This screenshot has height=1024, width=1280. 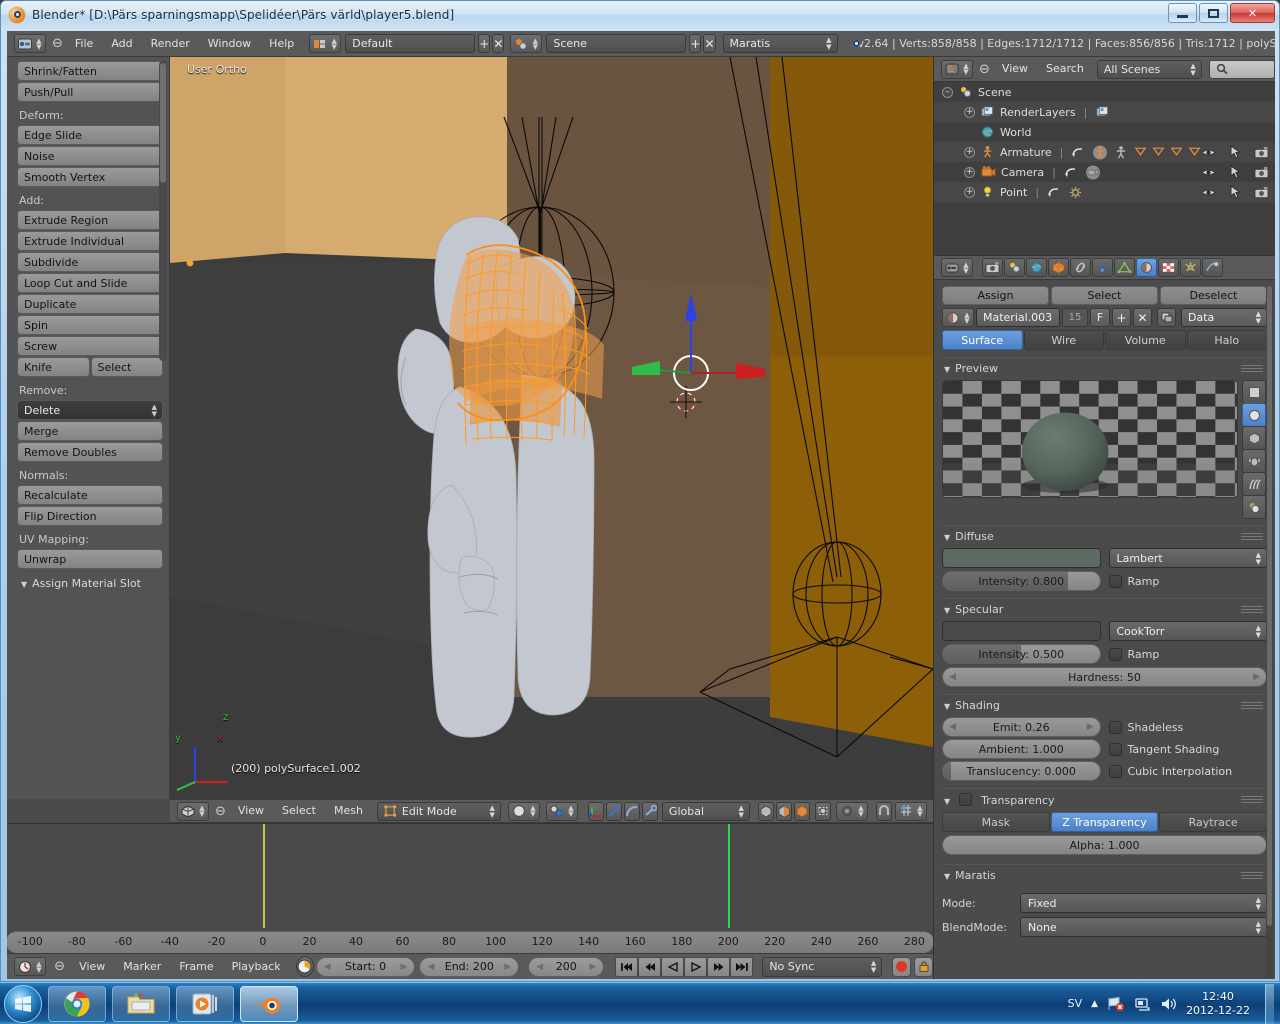 I want to click on menu-view3d-view: View, so click(x=251, y=811).